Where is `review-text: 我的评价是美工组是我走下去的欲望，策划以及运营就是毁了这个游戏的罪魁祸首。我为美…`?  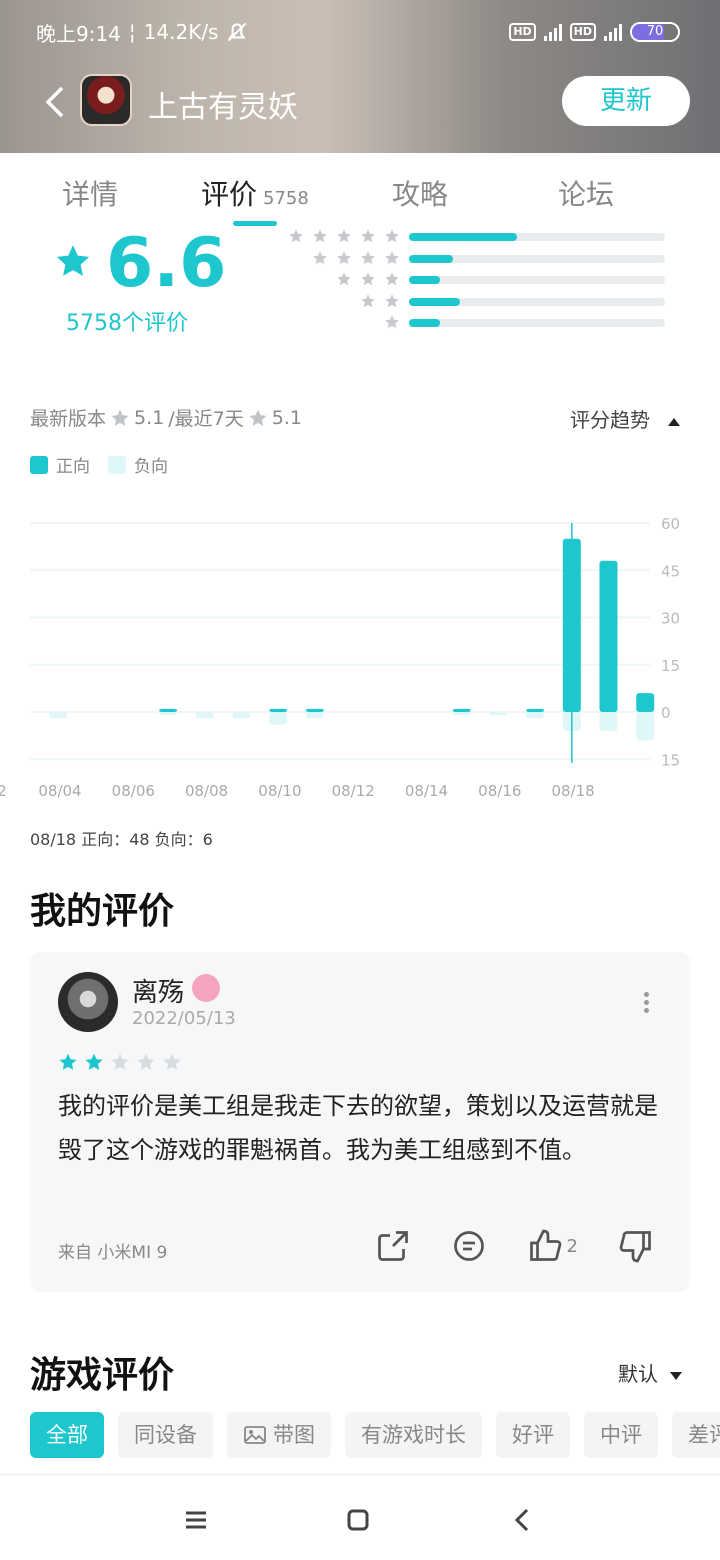 review-text: 我的评价是美工组是我走下去的欲望，策划以及运营就是毁了这个游戏的罪魁祸首。我为美… is located at coordinates (358, 1128).